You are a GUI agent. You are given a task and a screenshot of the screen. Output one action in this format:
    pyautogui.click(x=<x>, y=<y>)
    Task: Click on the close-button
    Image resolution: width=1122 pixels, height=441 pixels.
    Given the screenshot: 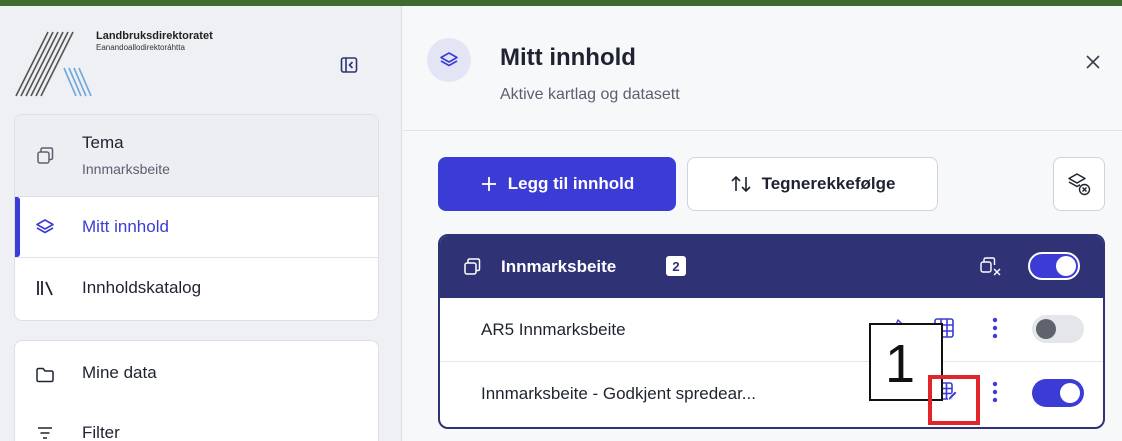 What is the action you would take?
    pyautogui.click(x=1093, y=62)
    